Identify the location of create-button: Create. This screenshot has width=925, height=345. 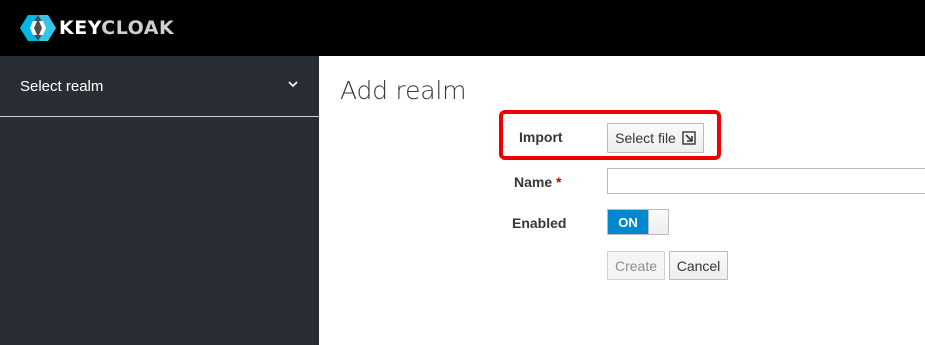
(636, 265).